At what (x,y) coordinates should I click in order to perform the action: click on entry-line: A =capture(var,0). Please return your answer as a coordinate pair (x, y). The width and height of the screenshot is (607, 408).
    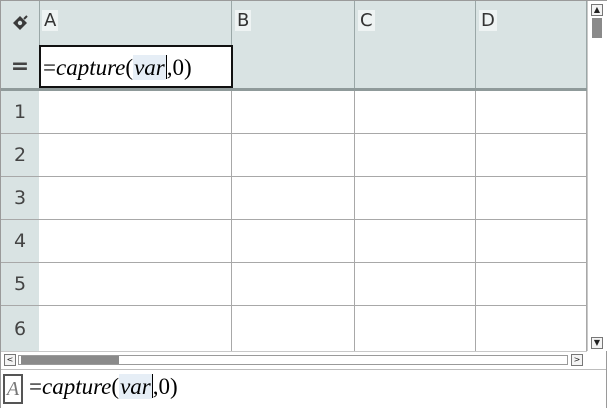
    Looking at the image, I should click on (303, 388).